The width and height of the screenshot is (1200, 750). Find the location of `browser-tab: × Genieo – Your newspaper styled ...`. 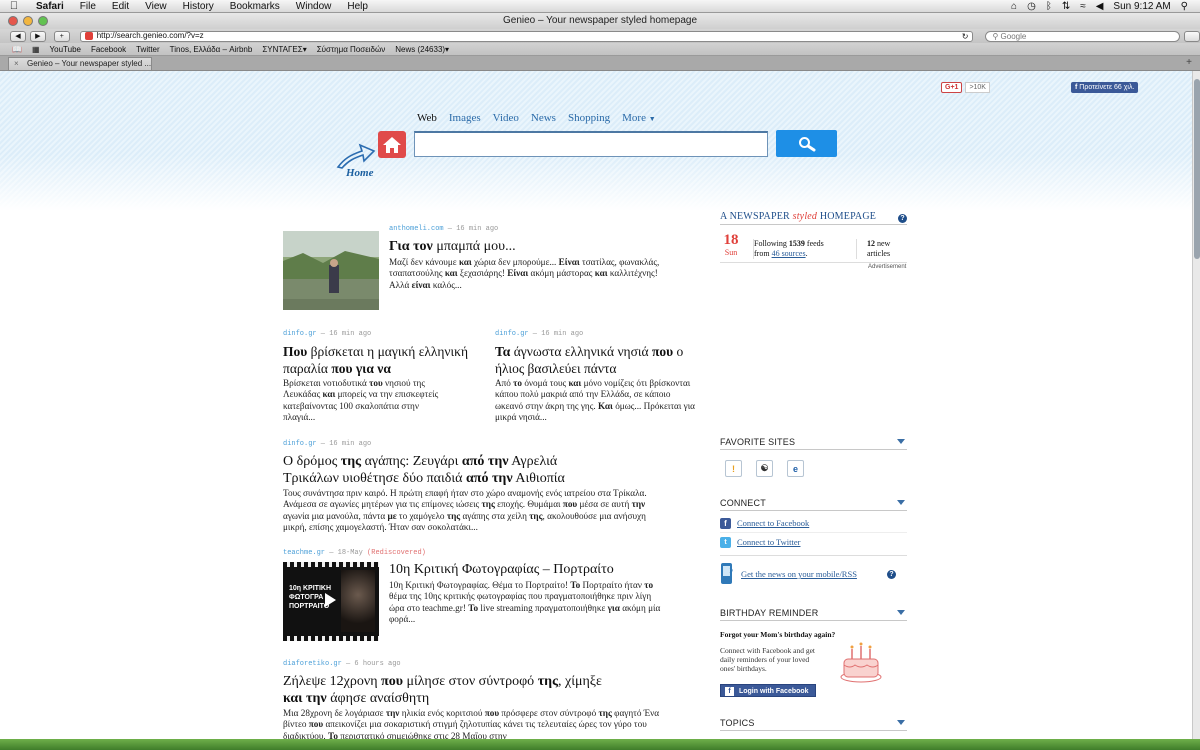

browser-tab: × Genieo – Your newspaper styled ... is located at coordinates (80, 63).